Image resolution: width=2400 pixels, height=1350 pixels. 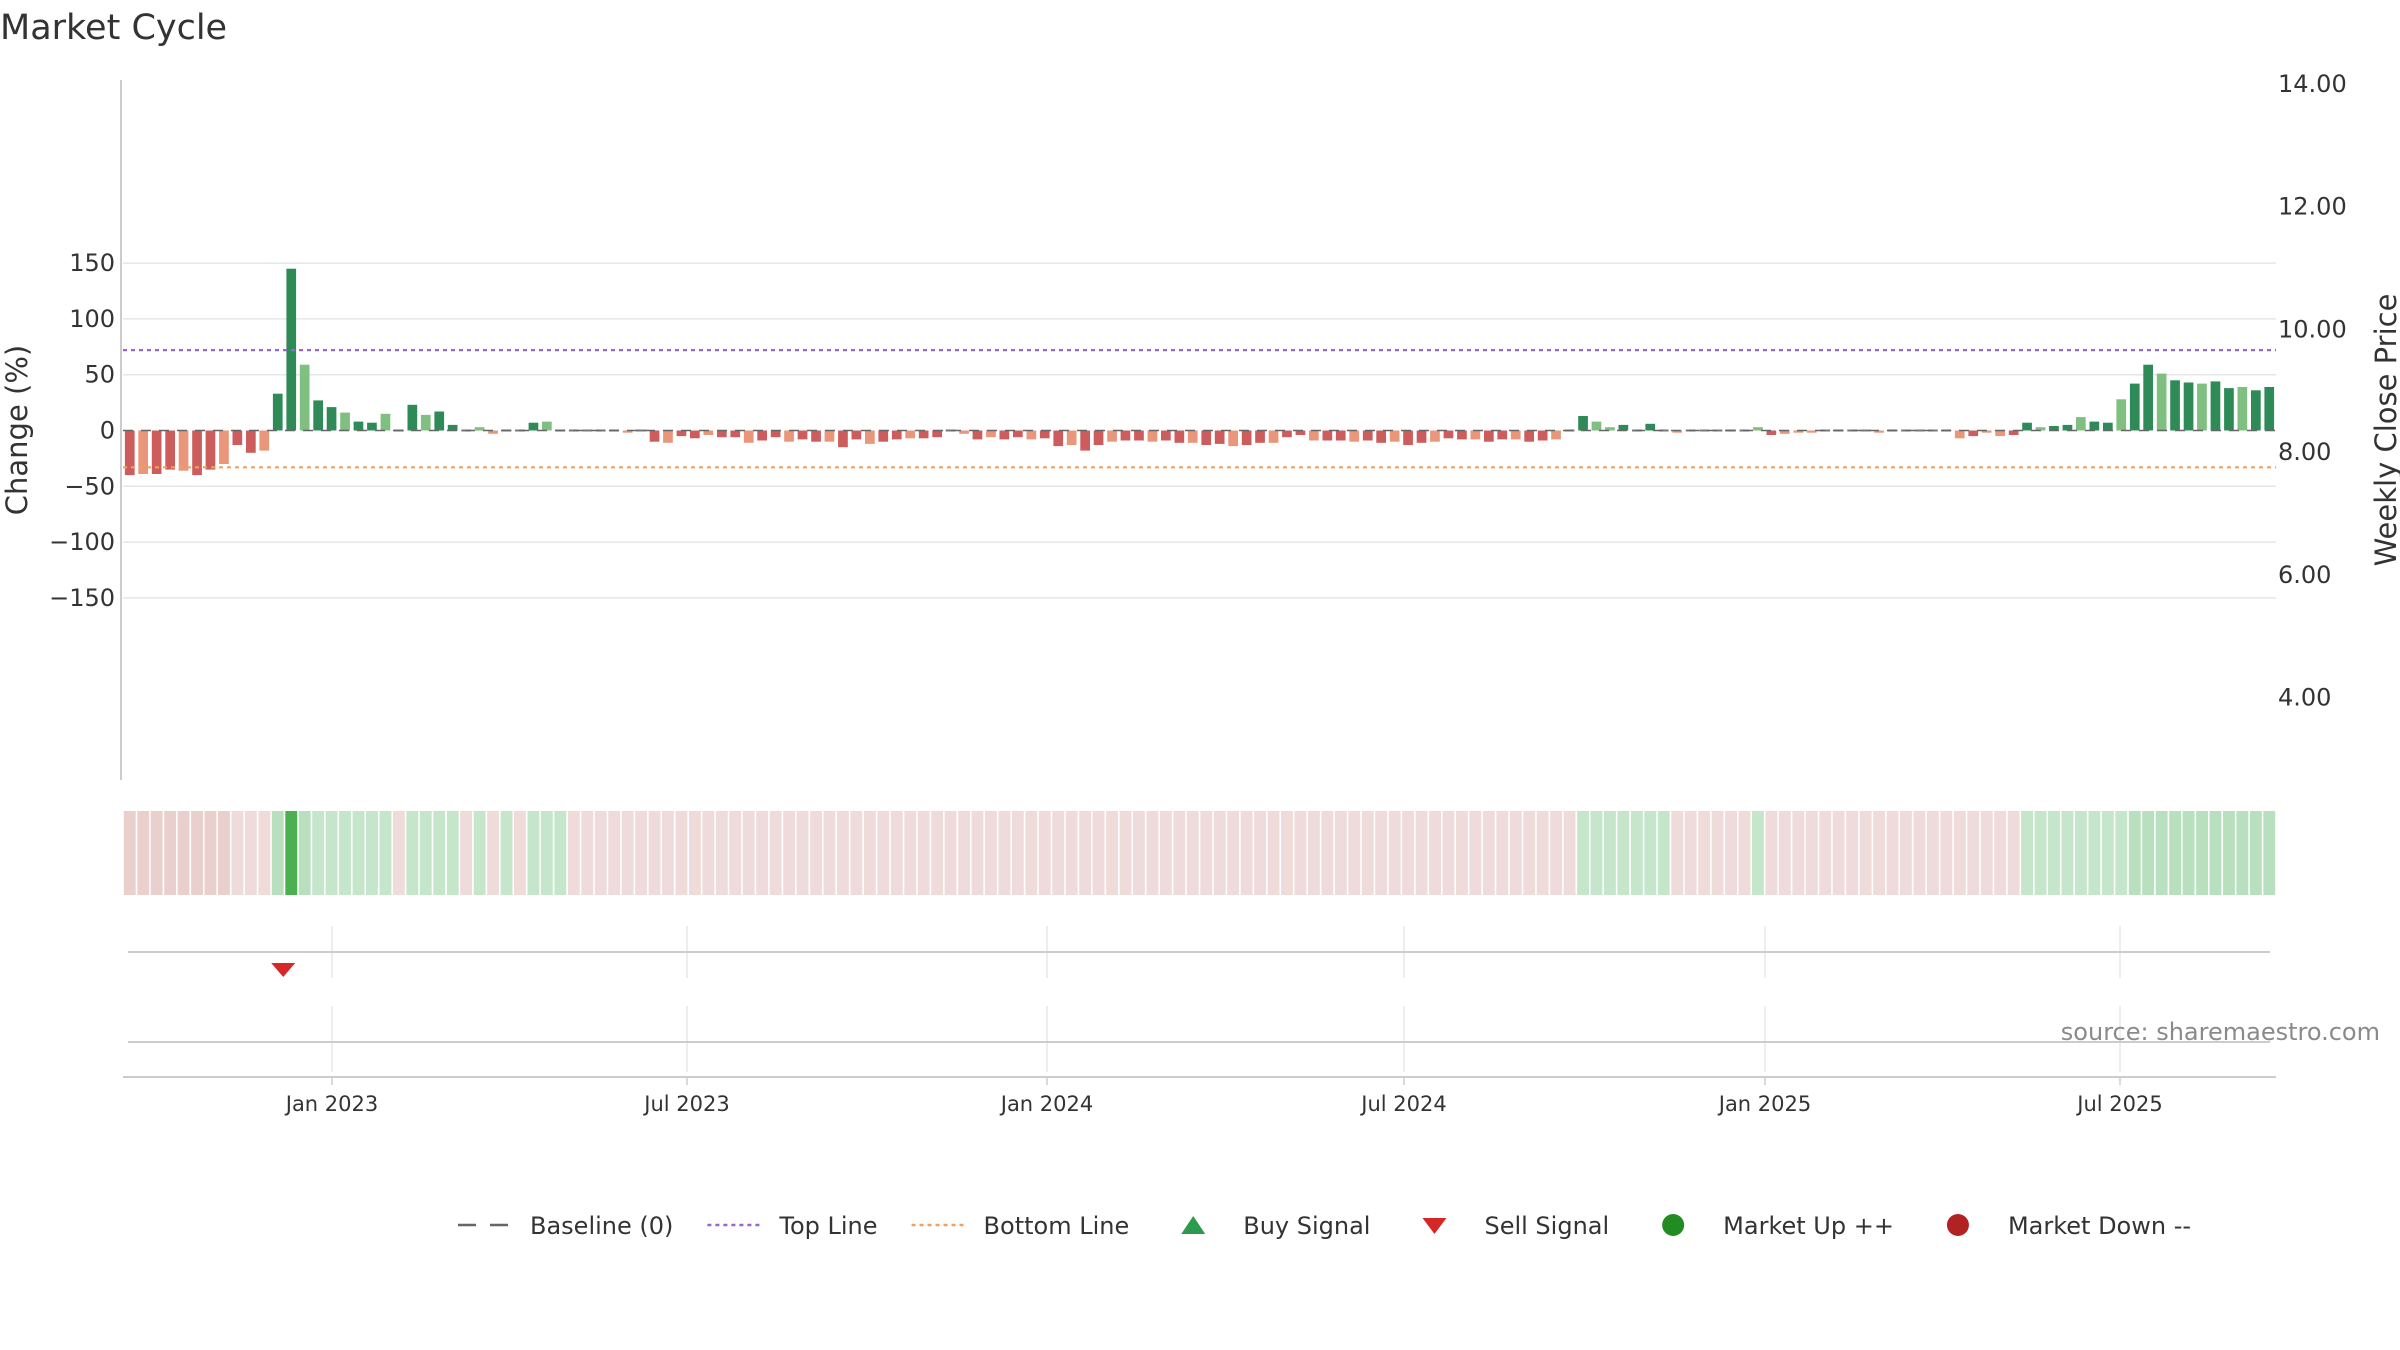 I want to click on legend-item: Baseline (0), so click(x=565, y=1226).